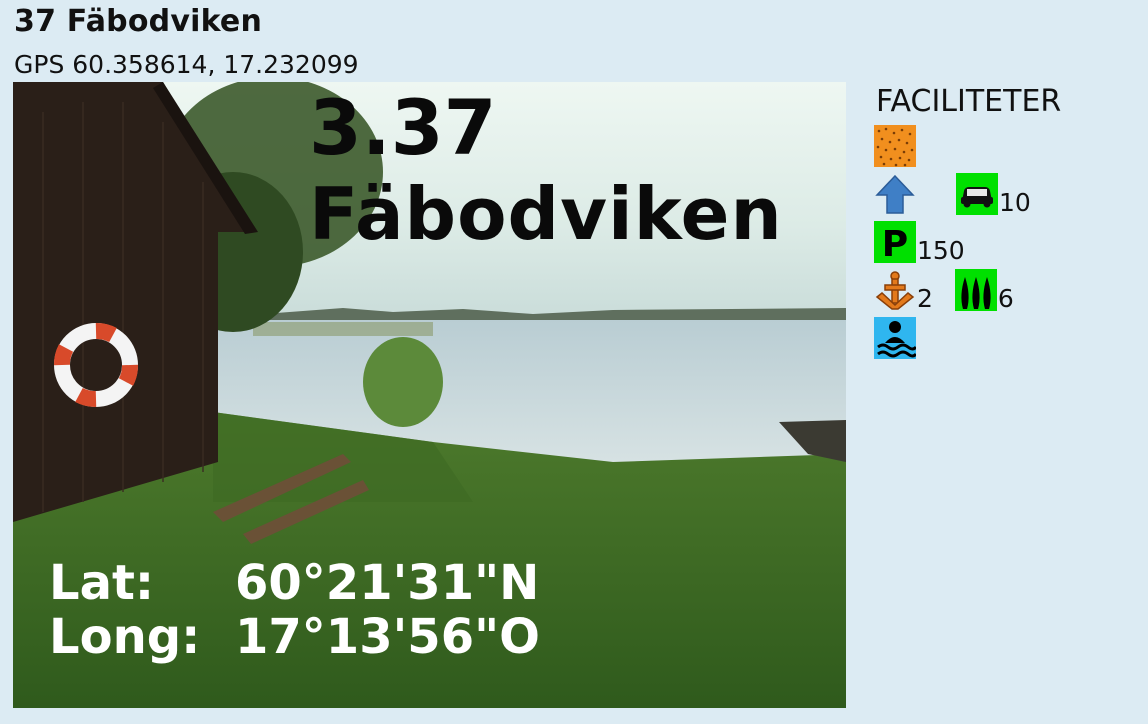 This screenshot has width=1148, height=724. Describe the element at coordinates (925, 298) in the screenshot. I see `anchor-count: 2` at that location.